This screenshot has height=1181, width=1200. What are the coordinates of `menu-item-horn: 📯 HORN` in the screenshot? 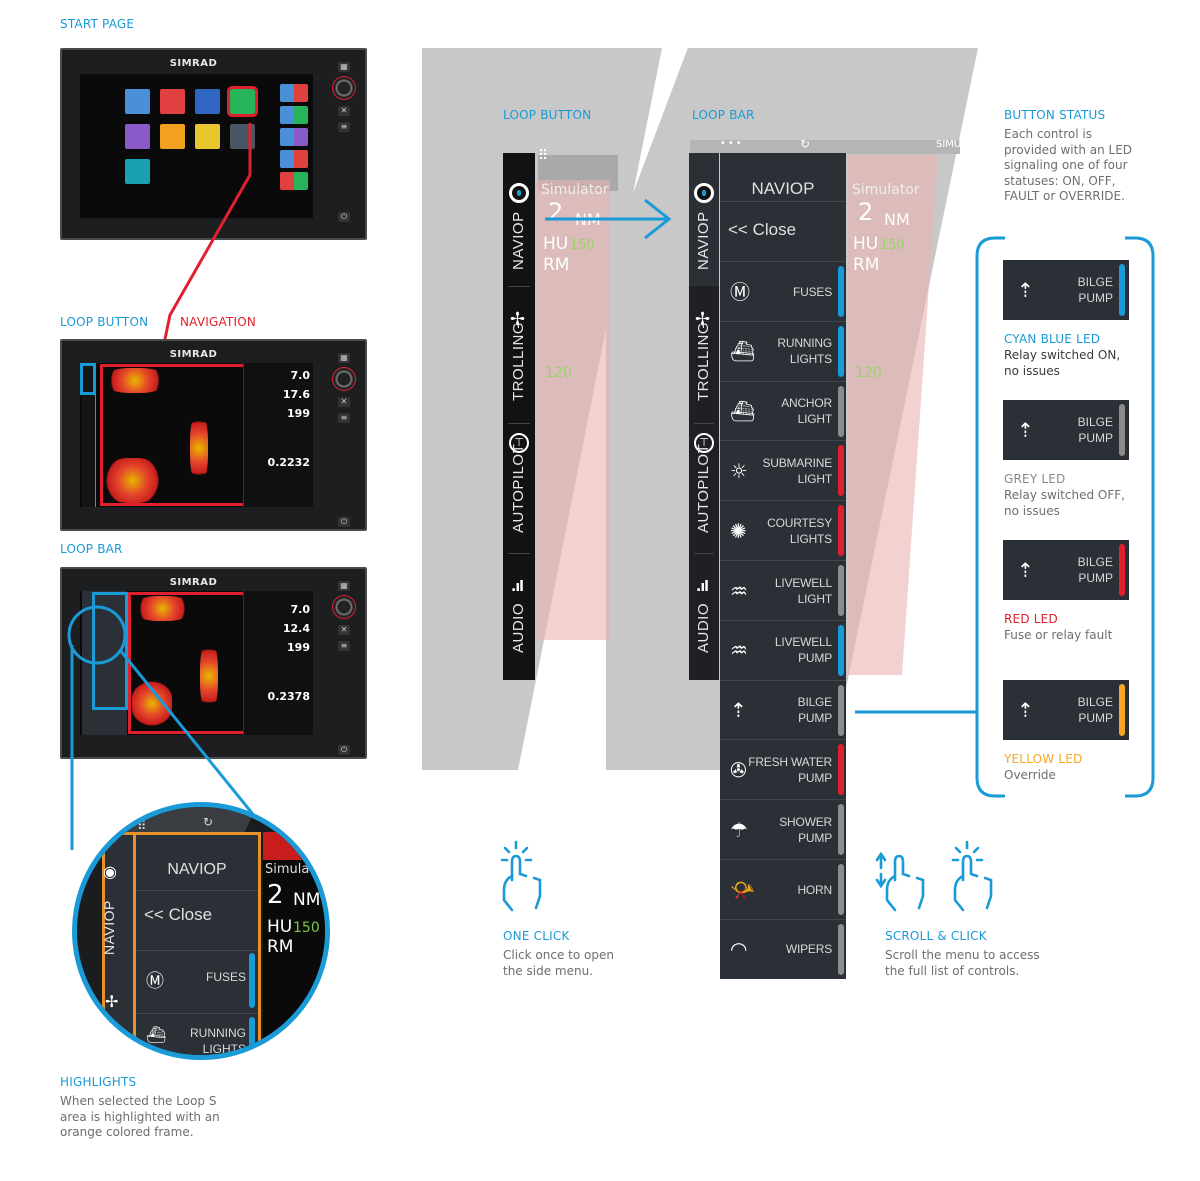 It's located at (783, 889).